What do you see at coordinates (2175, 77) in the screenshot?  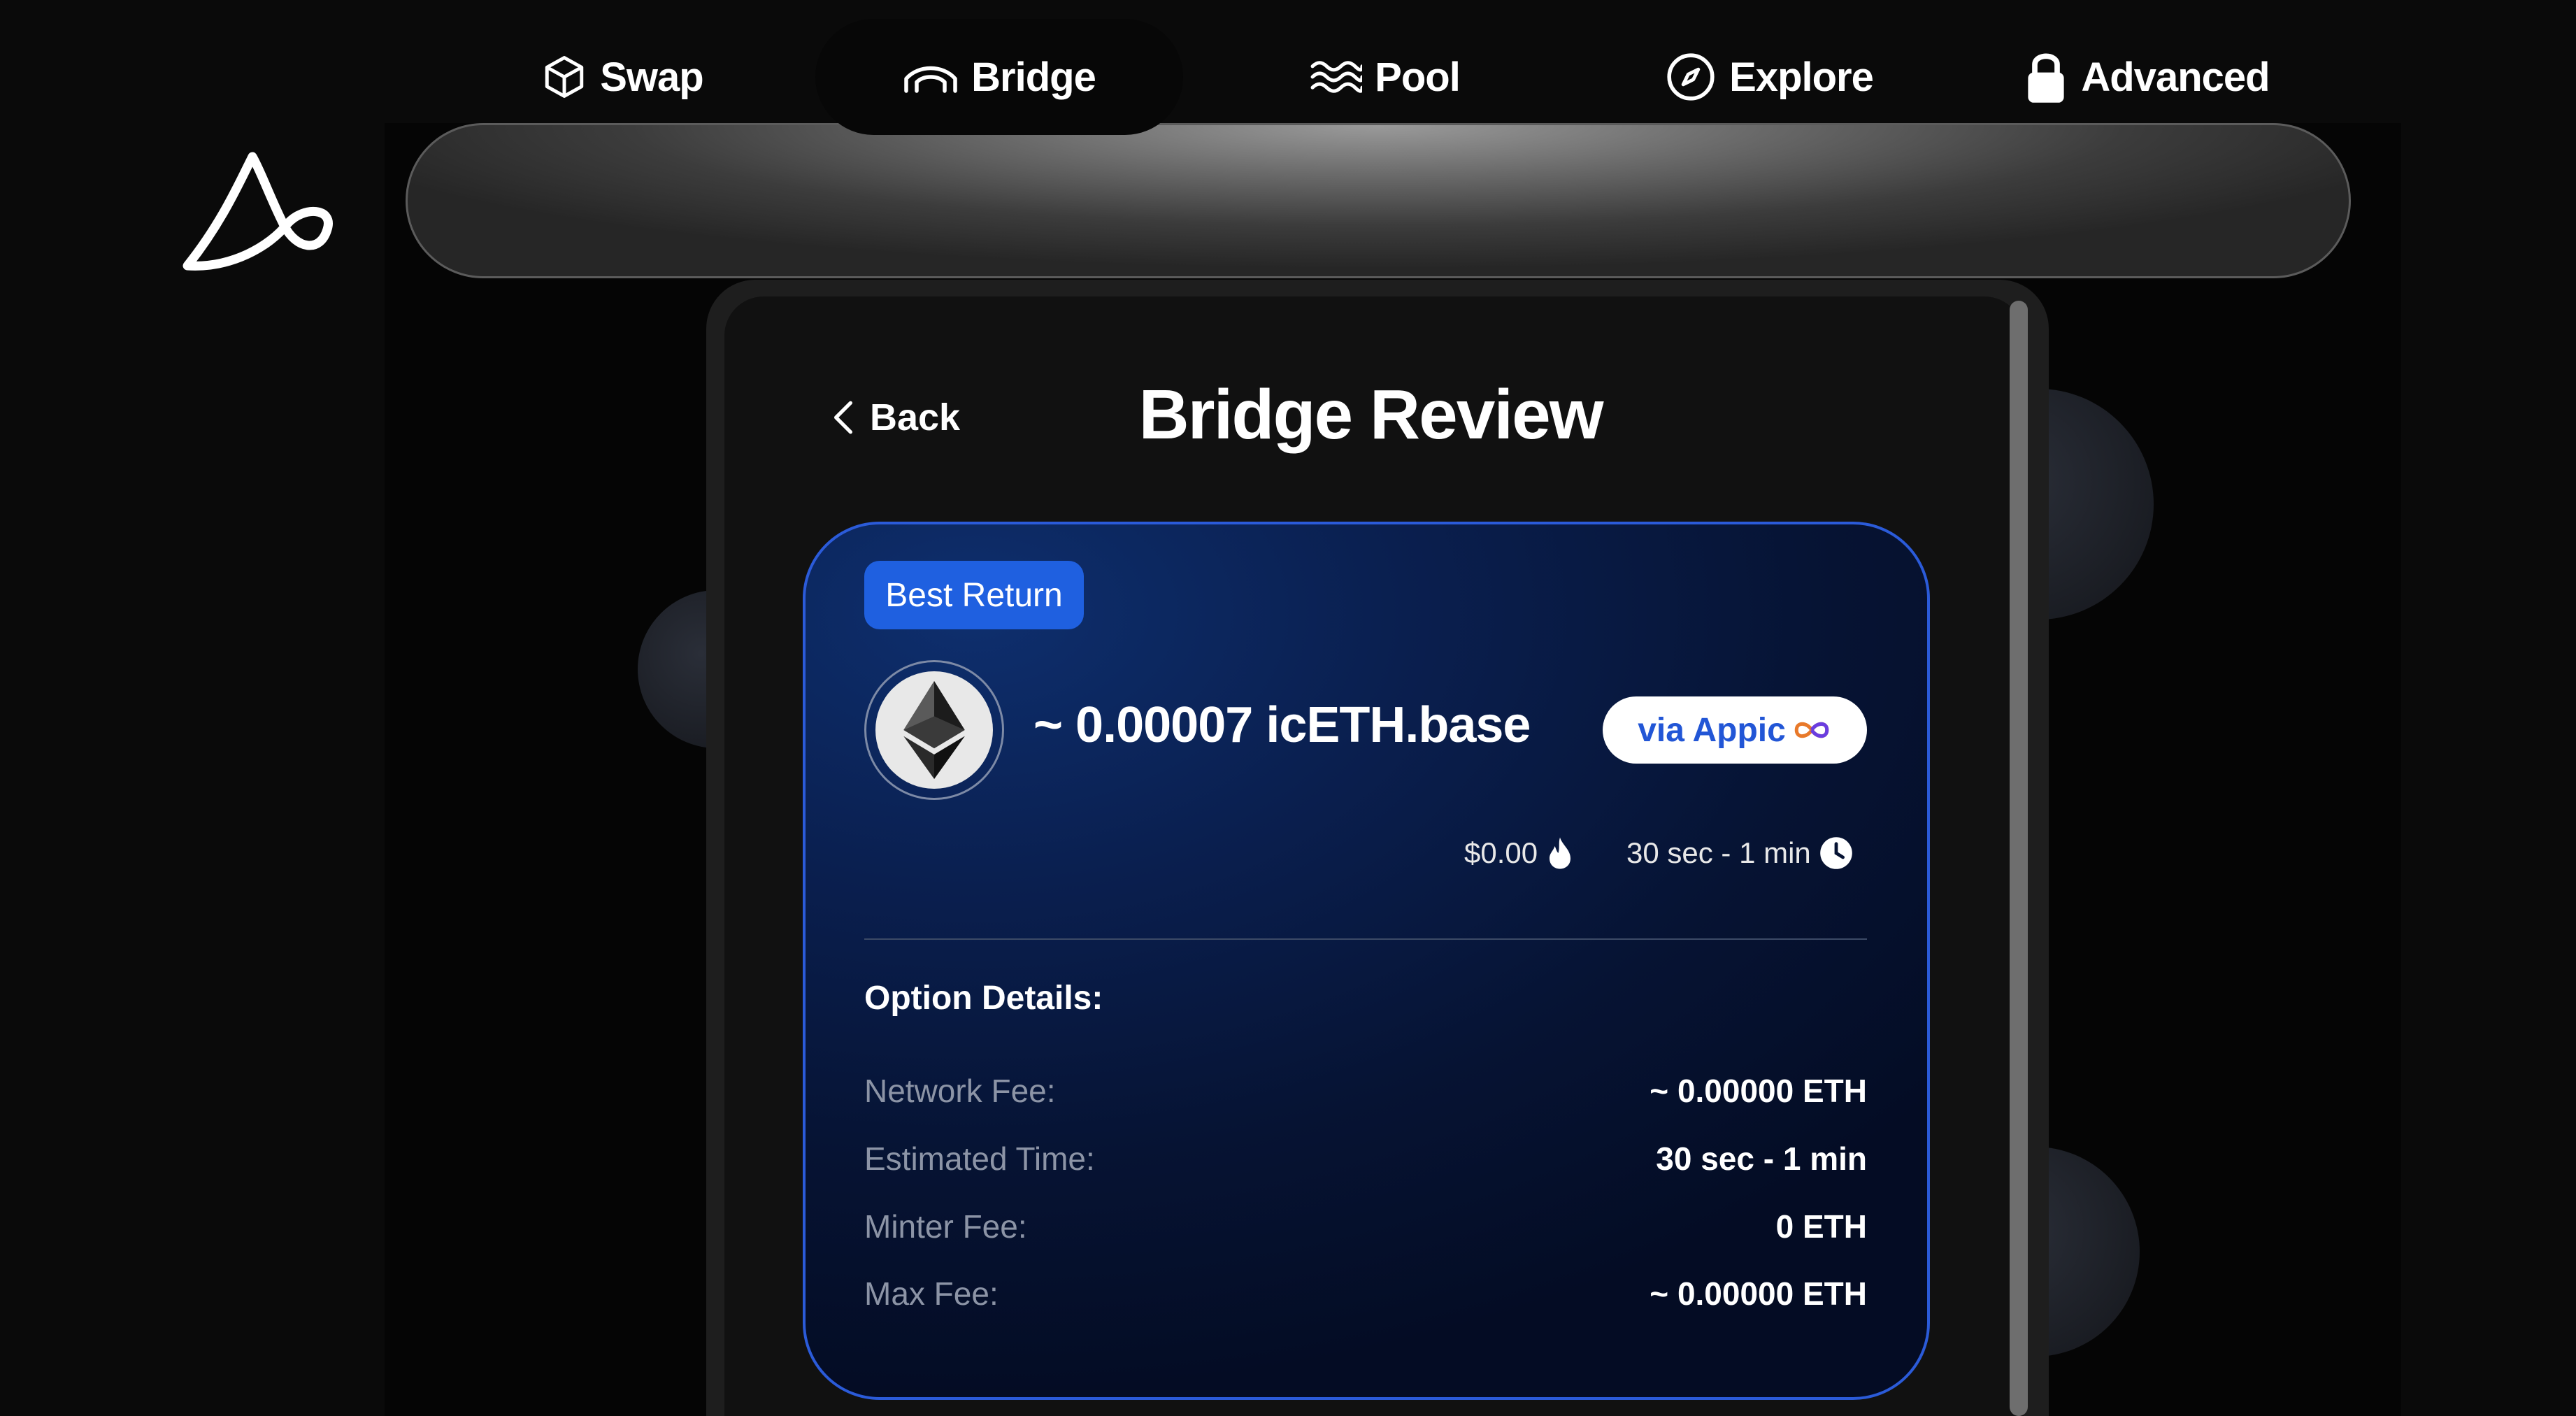 I see `nav-advanced-label: Advanced` at bounding box center [2175, 77].